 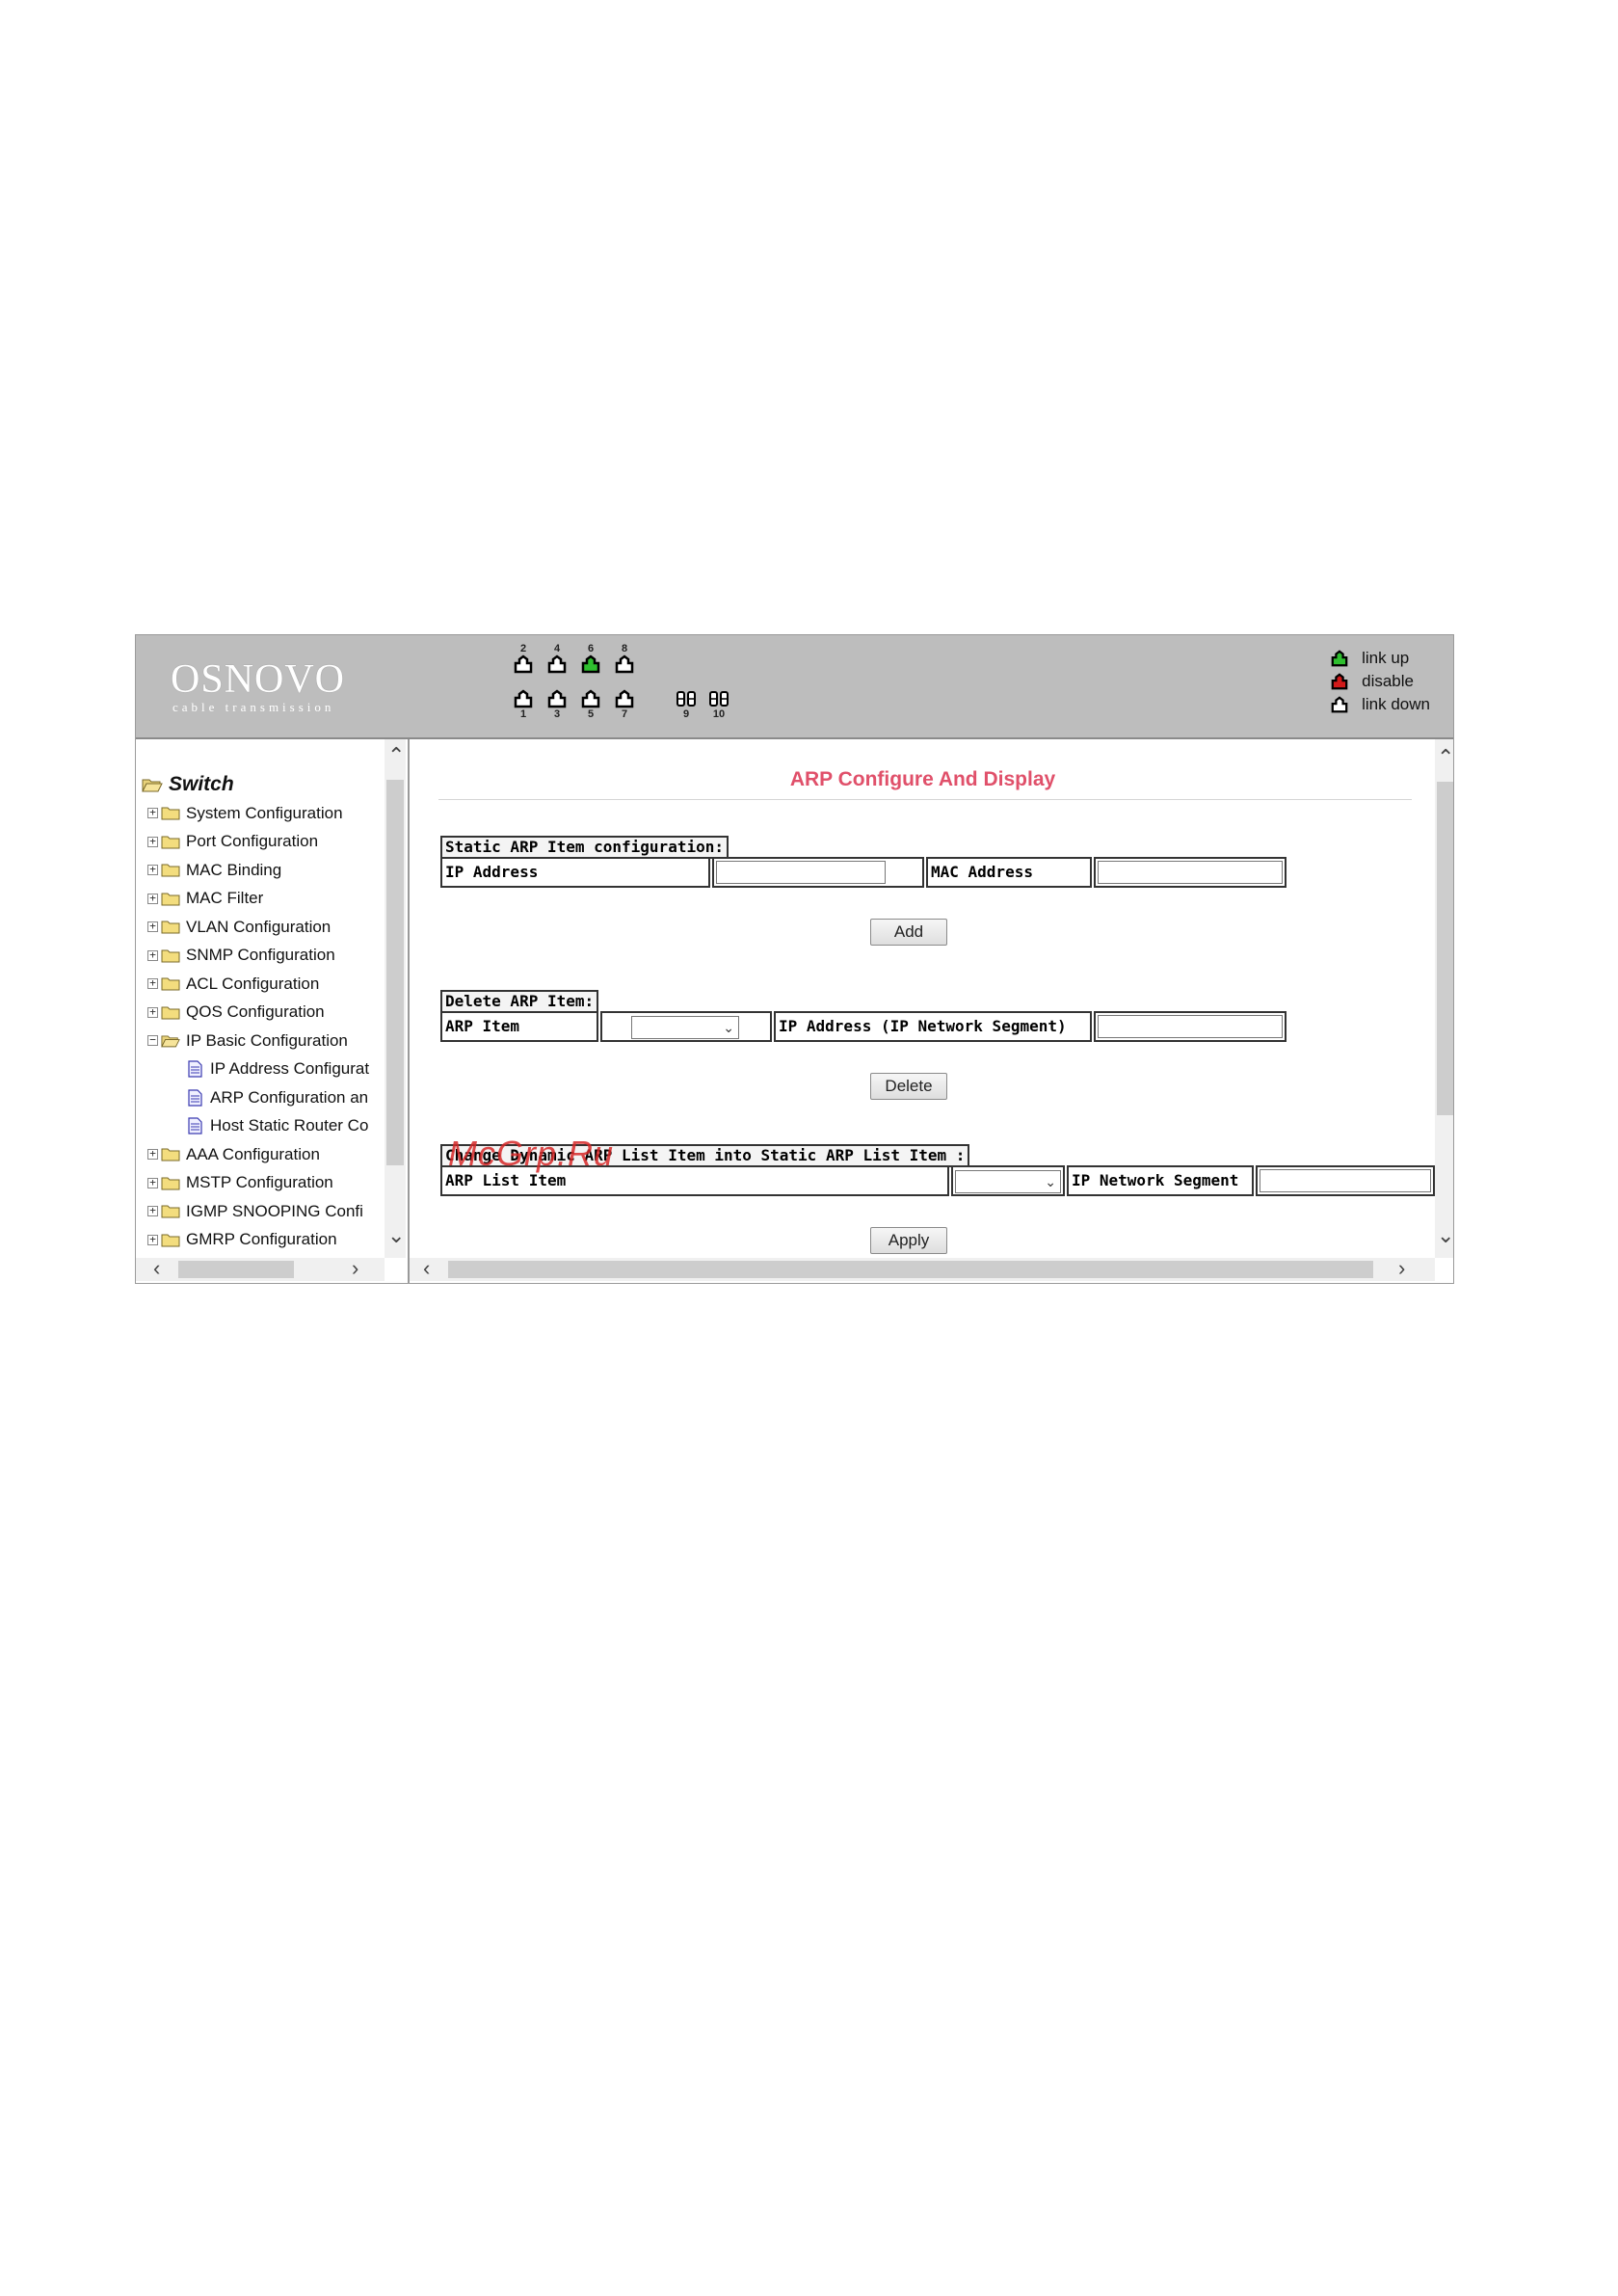 I want to click on tree-folder-vlan-configuration: + VLAN Configuration, so click(x=262, y=928).